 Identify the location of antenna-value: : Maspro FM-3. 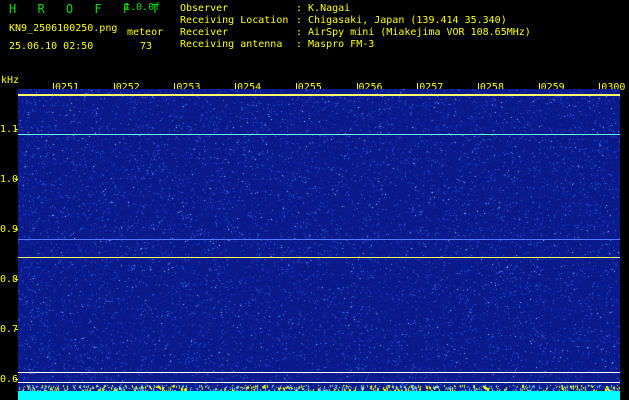
(335, 44).